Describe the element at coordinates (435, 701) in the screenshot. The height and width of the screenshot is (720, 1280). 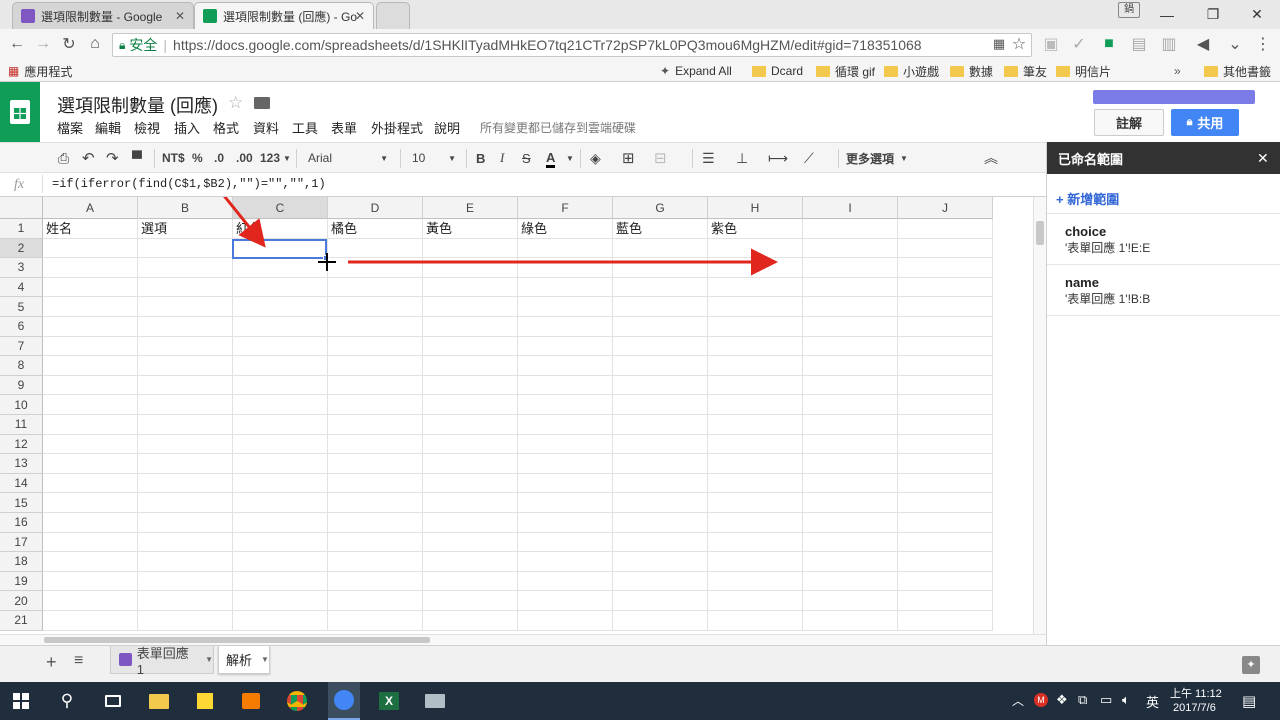
I see `app-icon` at that location.